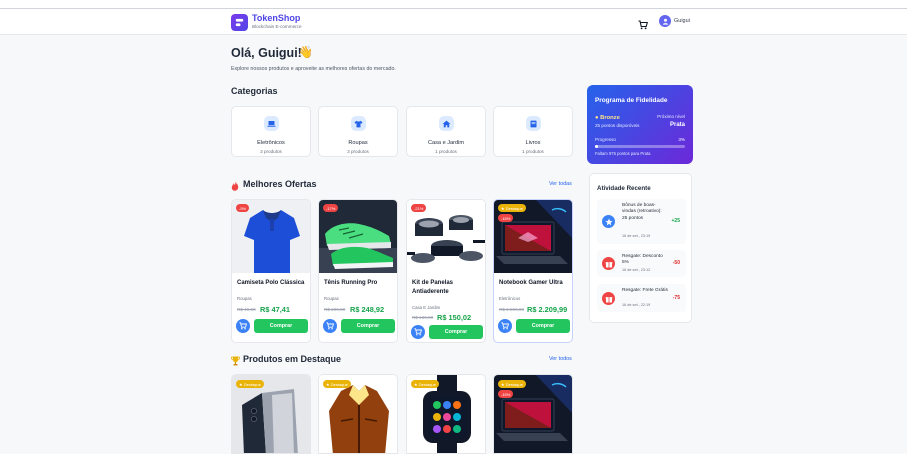 Image resolution: width=907 pixels, height=454 pixels. I want to click on product-price: R$ 150,02, so click(454, 317).